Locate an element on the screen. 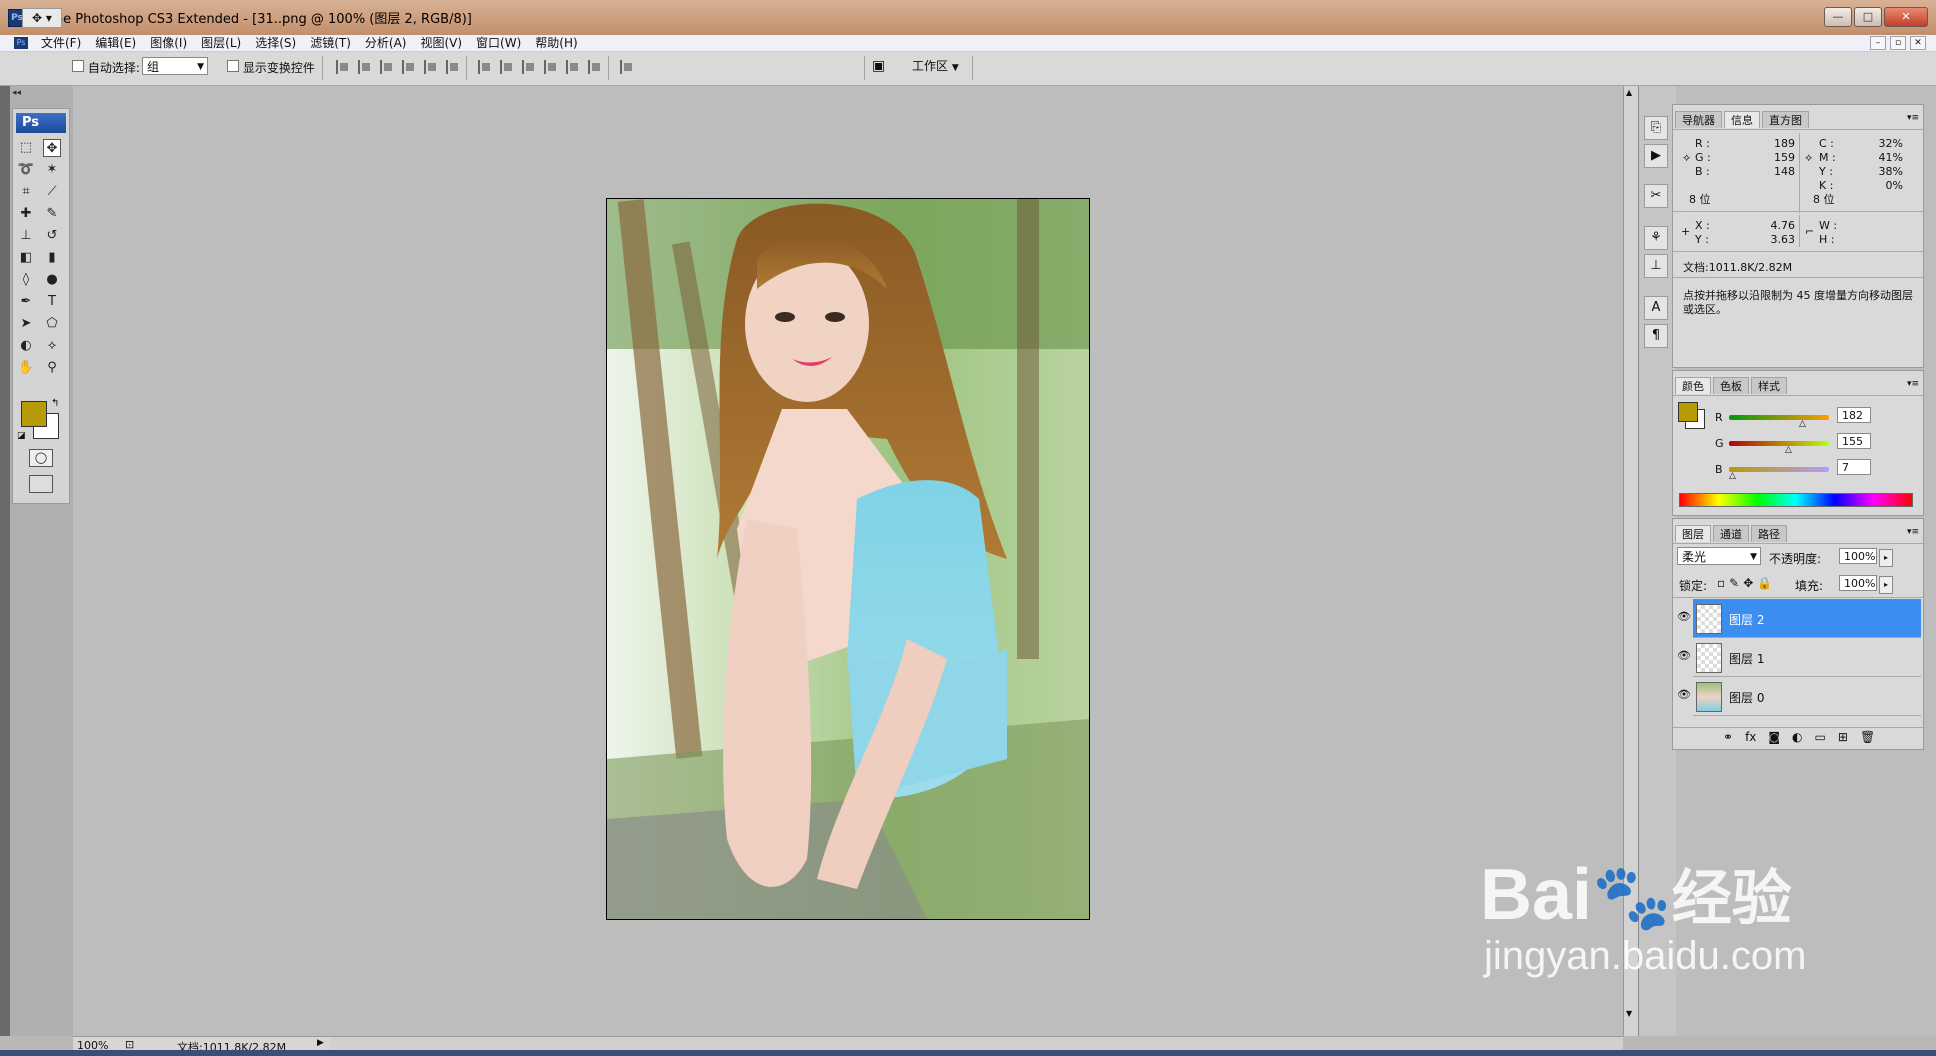 The image size is (1936, 1056). shape-tool-icon: ⬠ is located at coordinates (52, 324).